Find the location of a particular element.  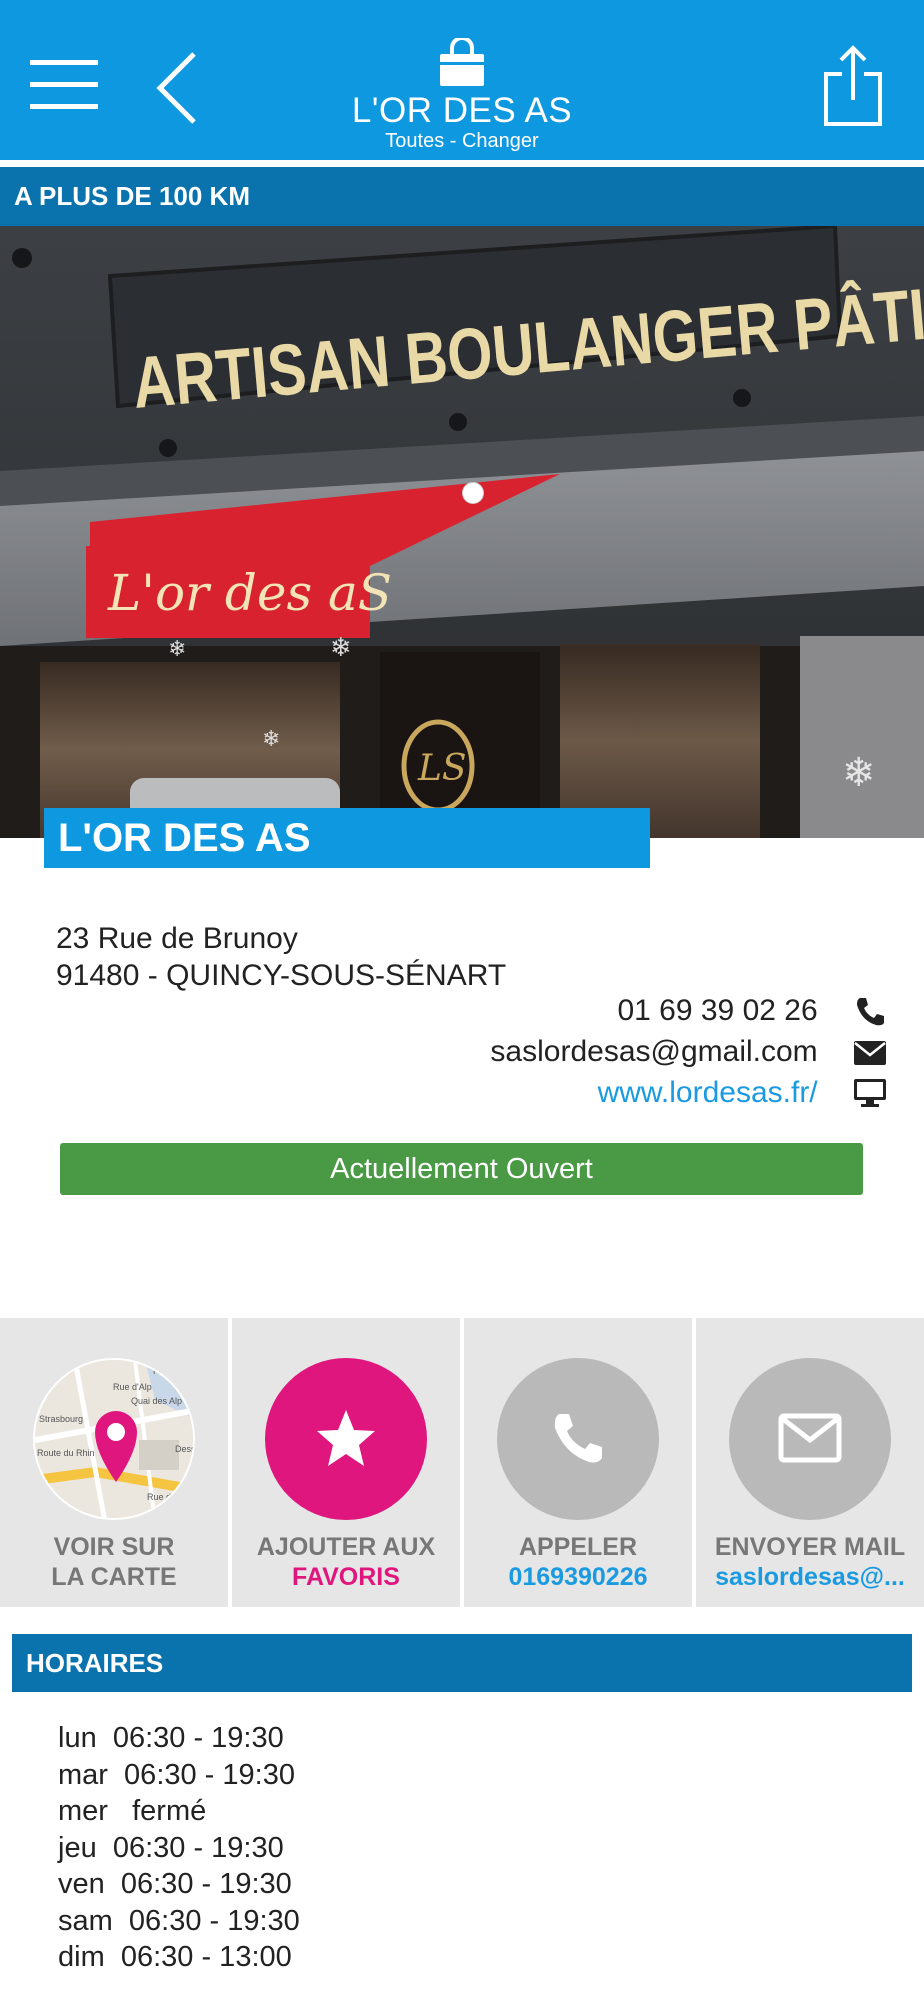

share-icon is located at coordinates (853, 85).